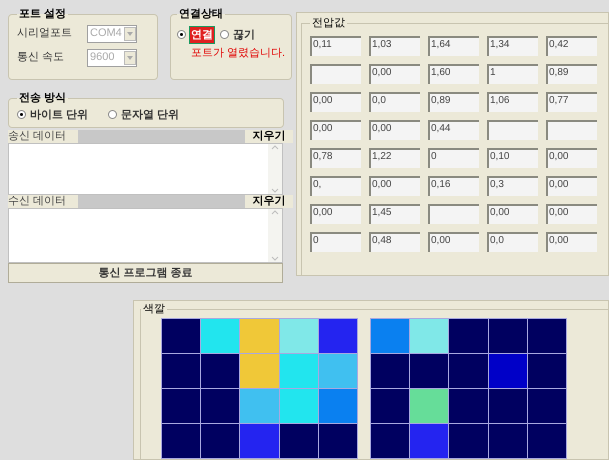  Describe the element at coordinates (512, 74) in the screenshot. I see `value-field: 1` at that location.